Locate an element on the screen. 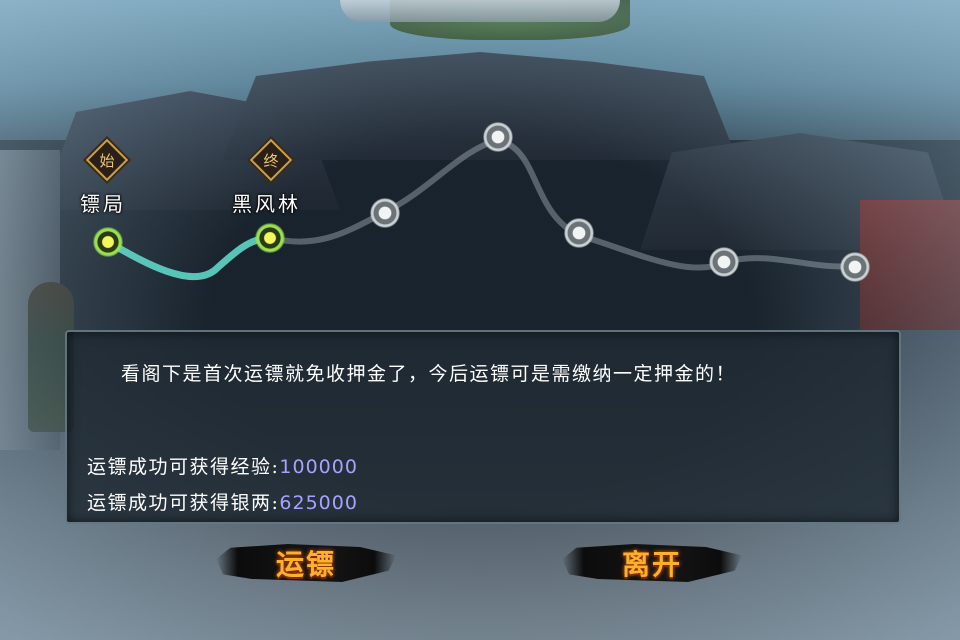 The image size is (960, 640). exp-reward-value: 100000 is located at coordinates (318, 467).